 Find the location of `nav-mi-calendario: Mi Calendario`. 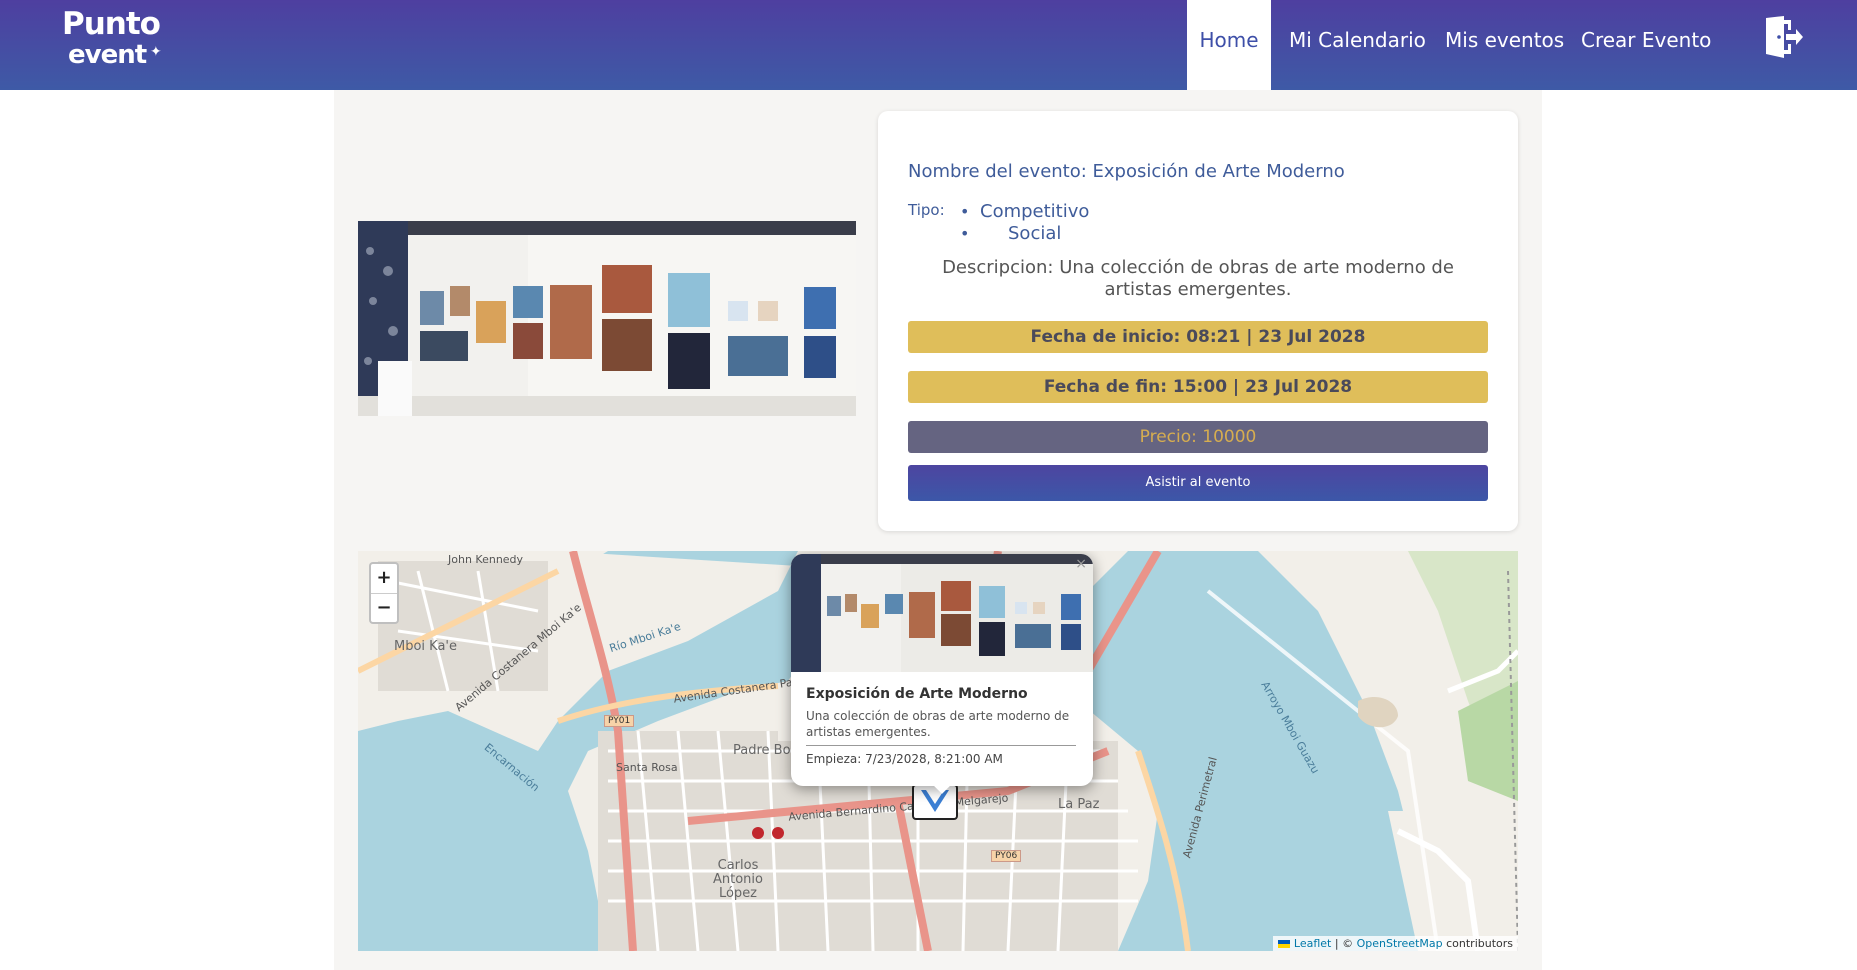

nav-mi-calendario: Mi Calendario is located at coordinates (1357, 45).